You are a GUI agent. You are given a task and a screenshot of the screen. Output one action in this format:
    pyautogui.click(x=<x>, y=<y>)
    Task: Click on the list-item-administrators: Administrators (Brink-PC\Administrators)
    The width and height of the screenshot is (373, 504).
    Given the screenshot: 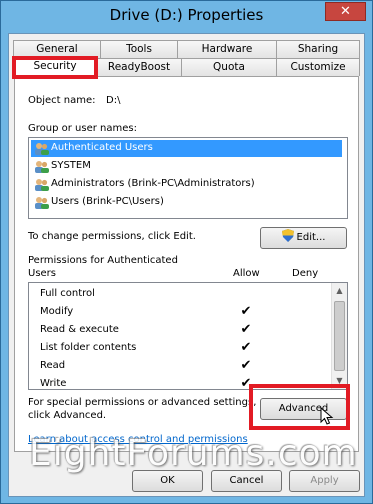 What is the action you would take?
    pyautogui.click(x=186, y=184)
    